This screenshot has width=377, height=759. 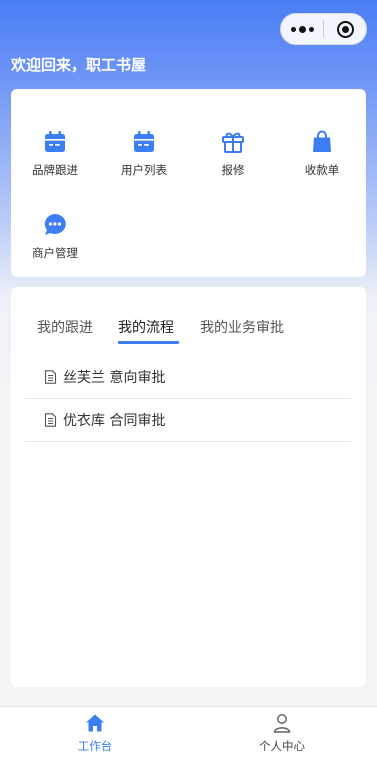 What do you see at coordinates (55, 236) in the screenshot?
I see `menu-item-merchant: 商户管理` at bounding box center [55, 236].